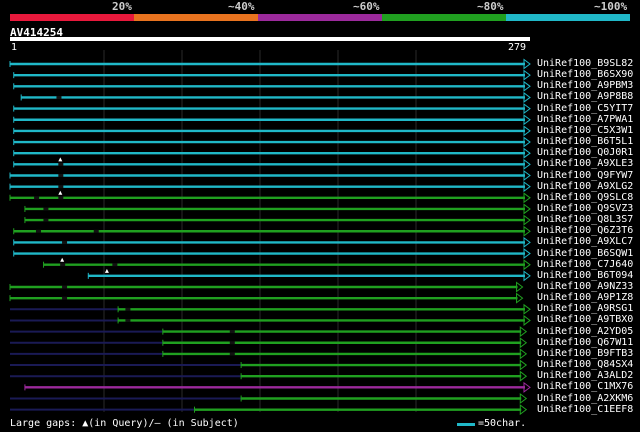  I want to click on hit-label: UniRef100_A3ALD2, so click(585, 376).